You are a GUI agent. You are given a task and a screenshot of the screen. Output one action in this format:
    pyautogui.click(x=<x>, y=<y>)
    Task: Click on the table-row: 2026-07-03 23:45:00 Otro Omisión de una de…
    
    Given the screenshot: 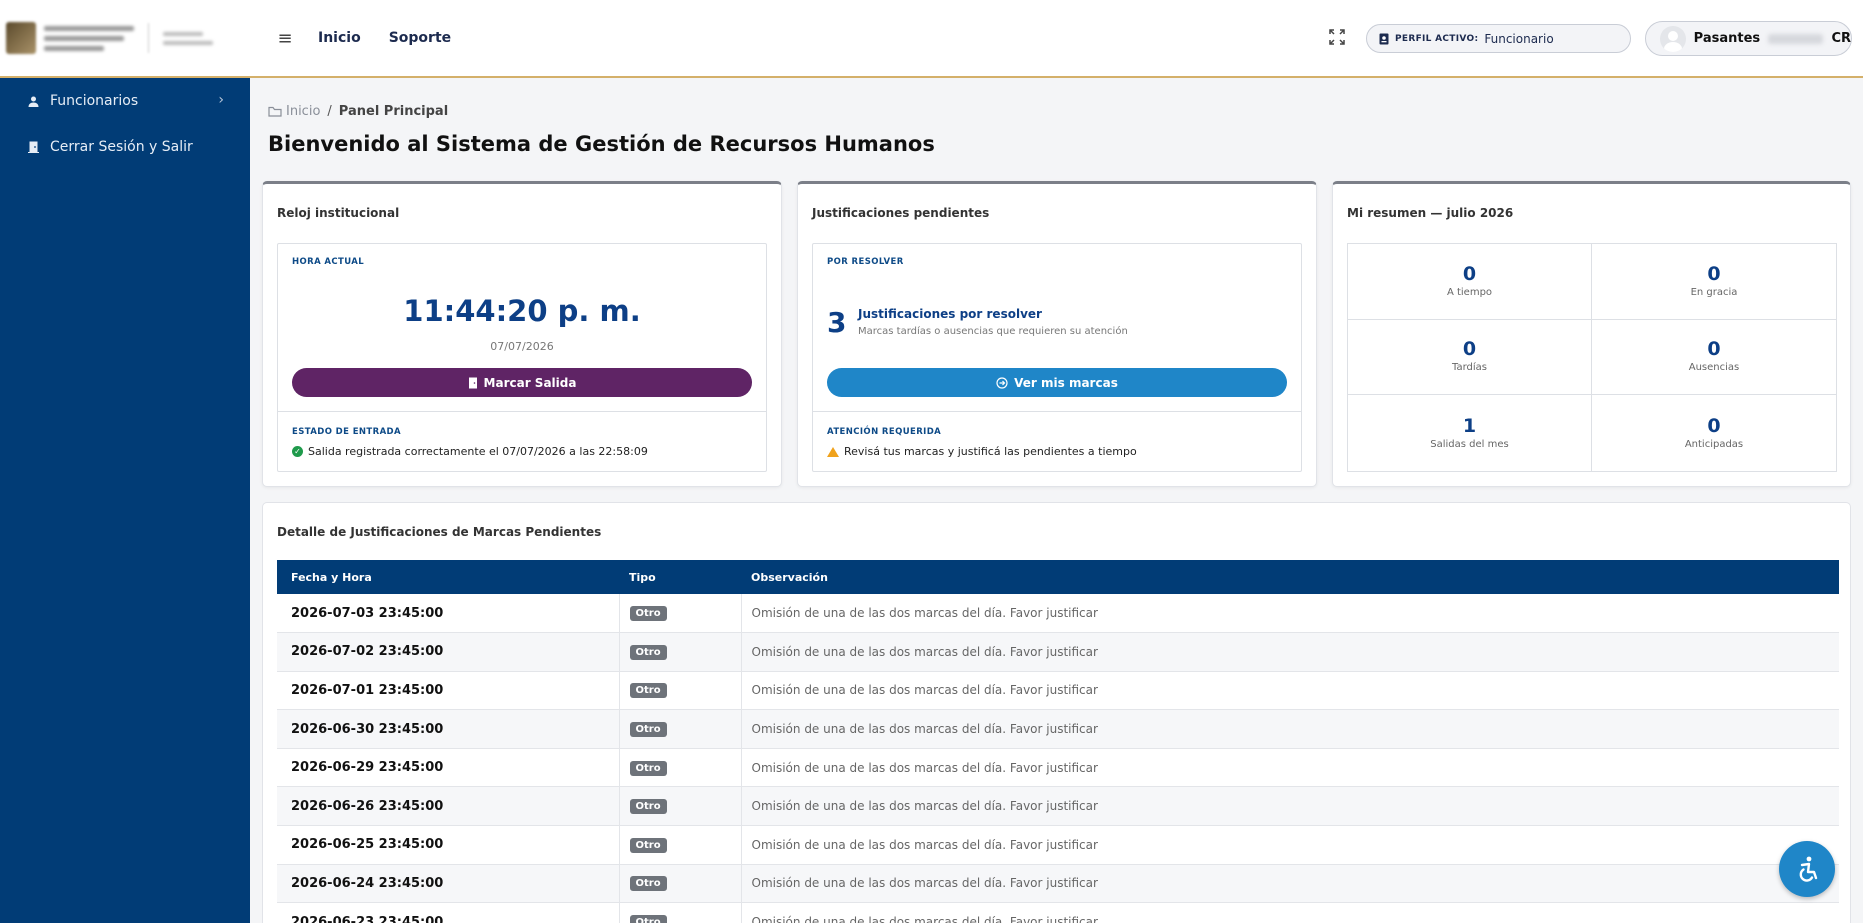 What is the action you would take?
    pyautogui.click(x=1058, y=614)
    